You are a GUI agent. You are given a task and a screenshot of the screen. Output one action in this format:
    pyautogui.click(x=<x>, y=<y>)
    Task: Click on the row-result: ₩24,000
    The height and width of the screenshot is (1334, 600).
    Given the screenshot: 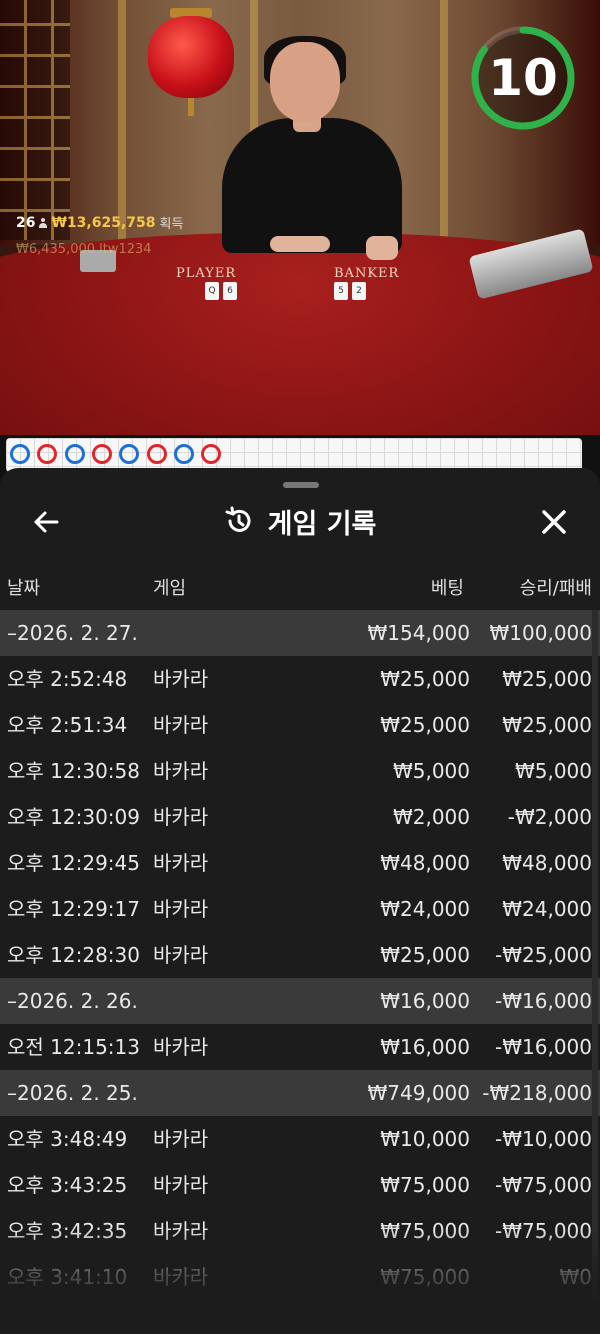 What is the action you would take?
    pyautogui.click(x=547, y=909)
    